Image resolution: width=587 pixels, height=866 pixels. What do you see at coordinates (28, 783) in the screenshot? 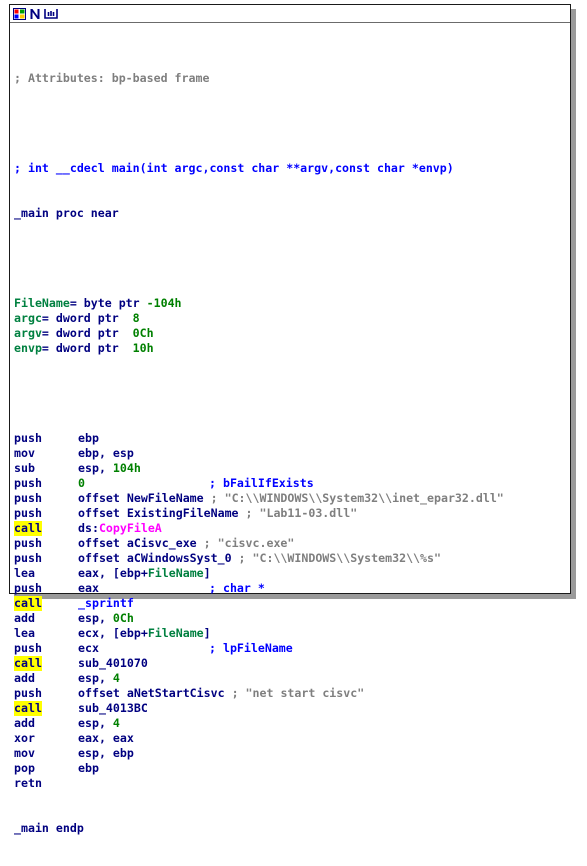
I see `instruction-mnemonic: retn` at bounding box center [28, 783].